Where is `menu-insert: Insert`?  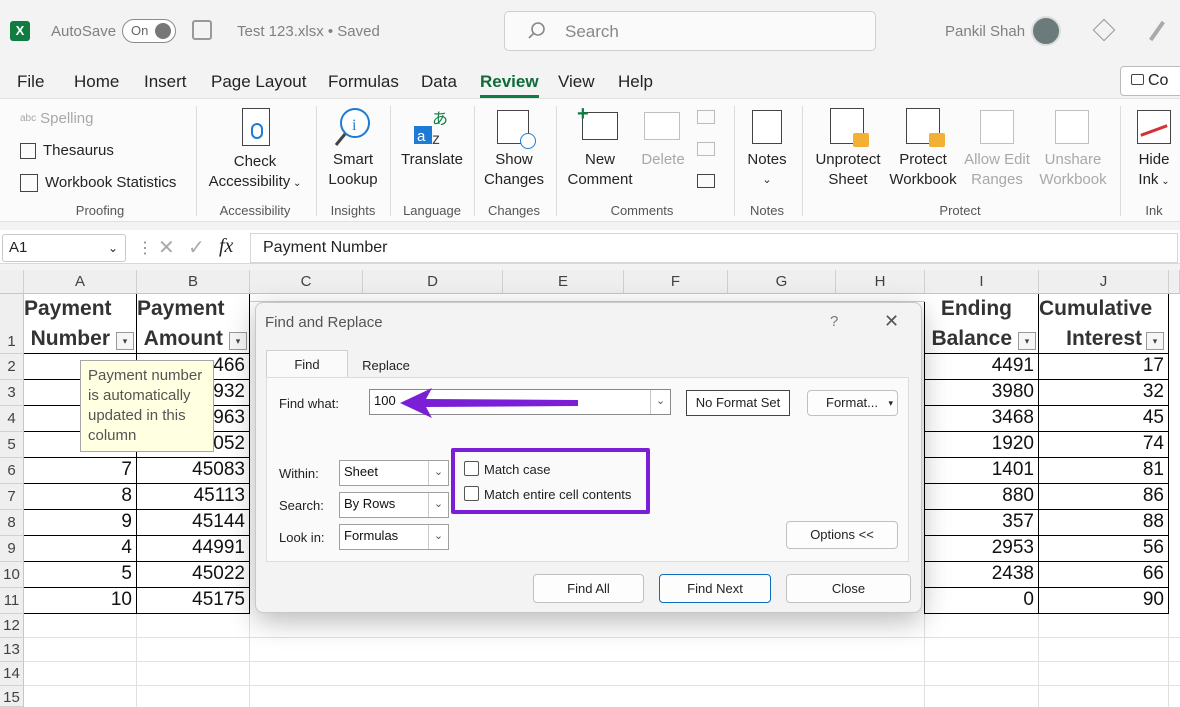
menu-insert: Insert is located at coordinates (165, 82).